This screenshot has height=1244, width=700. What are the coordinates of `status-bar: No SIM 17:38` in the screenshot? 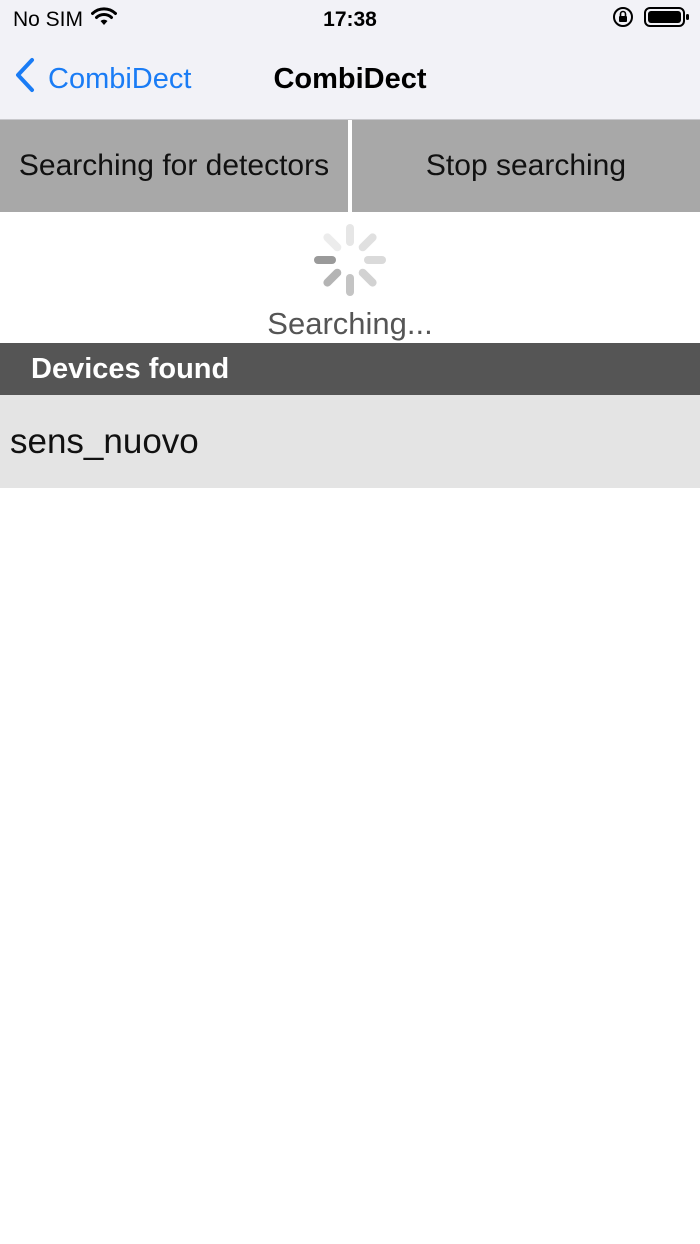 It's located at (350, 20).